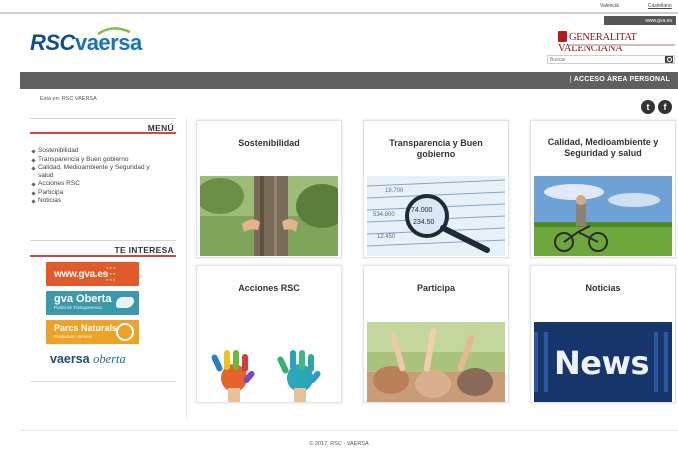  I want to click on logo-rsc-text: RSC, so click(52, 42).